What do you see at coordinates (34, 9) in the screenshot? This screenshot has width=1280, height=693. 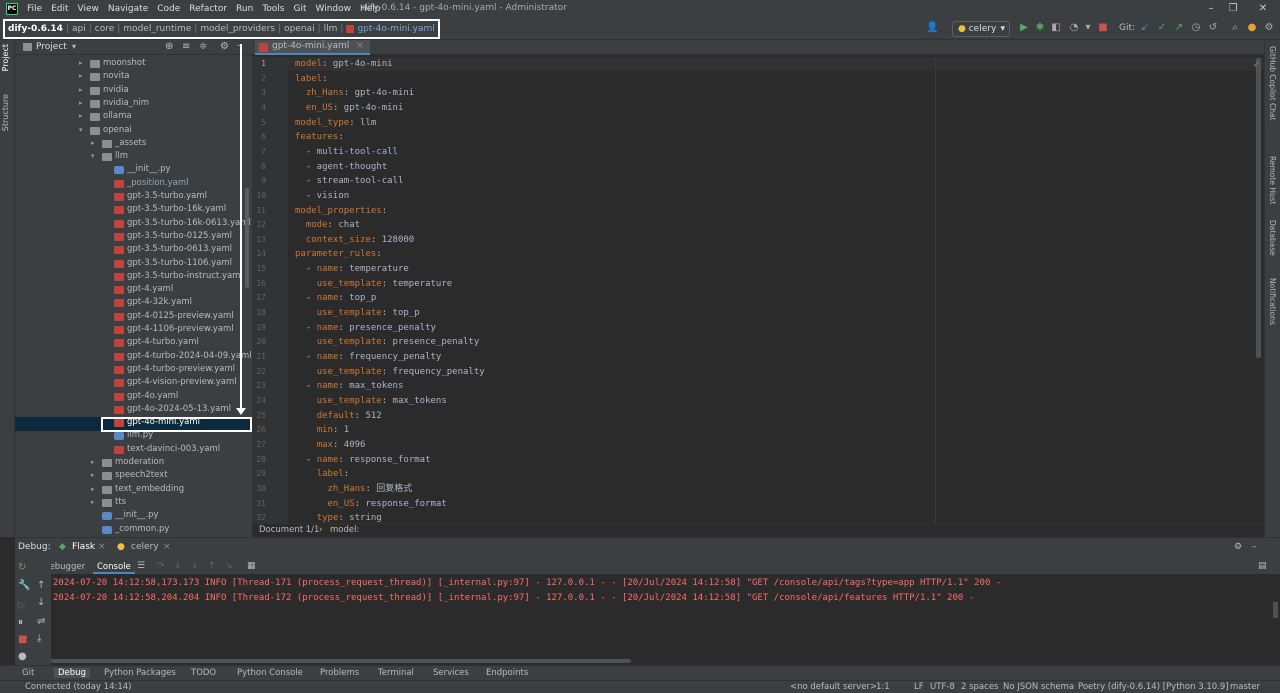 I see `menu-file: File` at bounding box center [34, 9].